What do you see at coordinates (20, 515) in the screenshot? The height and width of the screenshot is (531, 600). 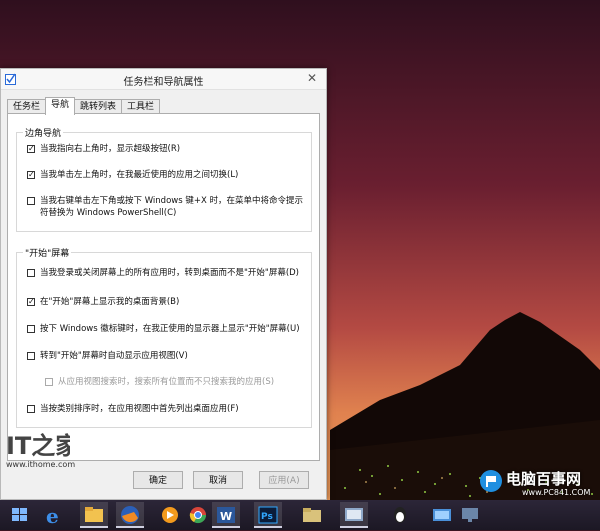 I see `windows-explorer-icon` at bounding box center [20, 515].